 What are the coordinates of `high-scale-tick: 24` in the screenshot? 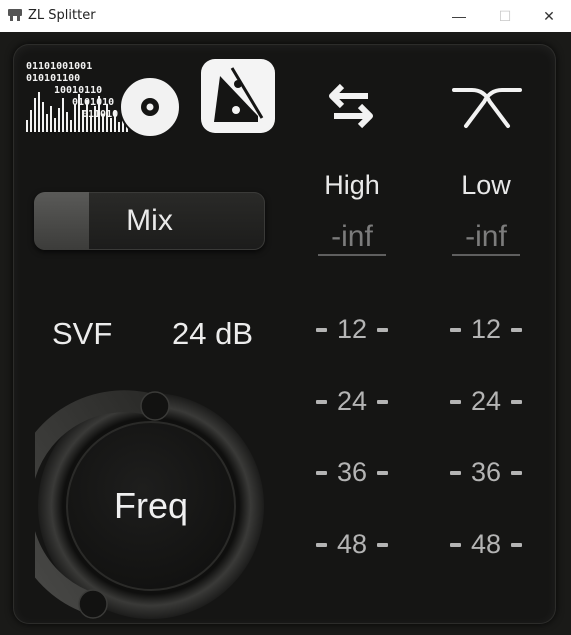 It's located at (352, 401).